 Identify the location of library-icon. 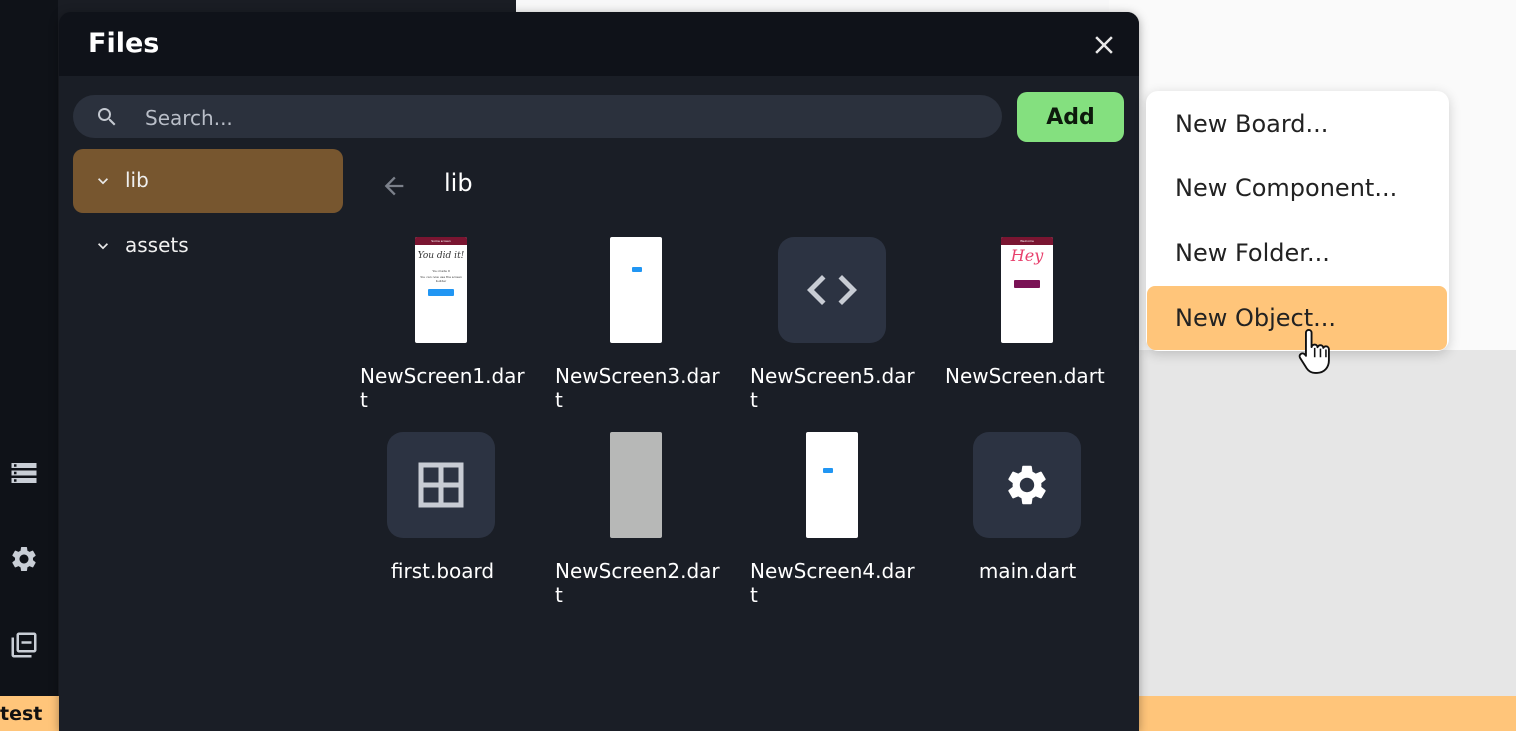
(24, 645).